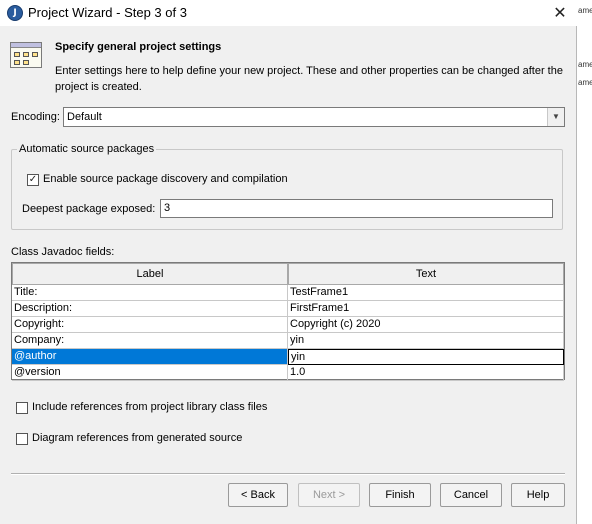  Describe the element at coordinates (288, 13) in the screenshot. I see `title-bar: J Project Wizard - Step 3 of 3 ✕` at that location.